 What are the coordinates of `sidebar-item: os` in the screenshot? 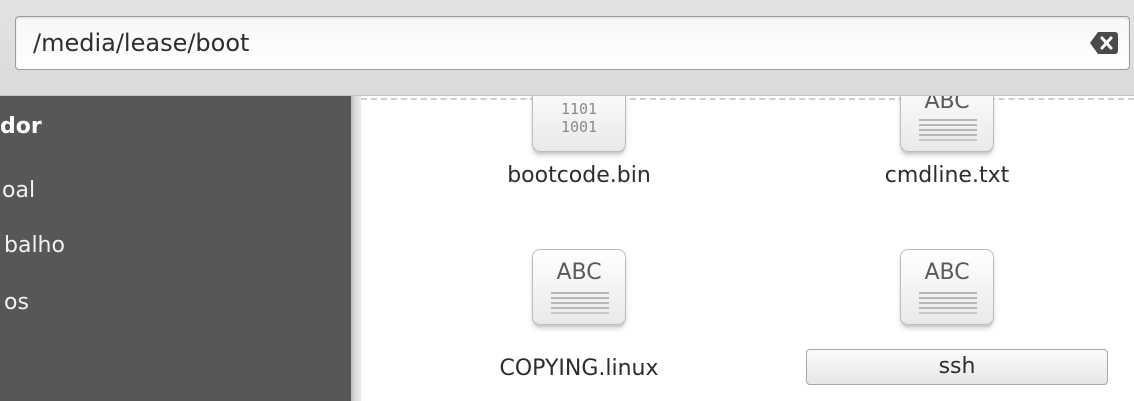 It's located at (16, 303).